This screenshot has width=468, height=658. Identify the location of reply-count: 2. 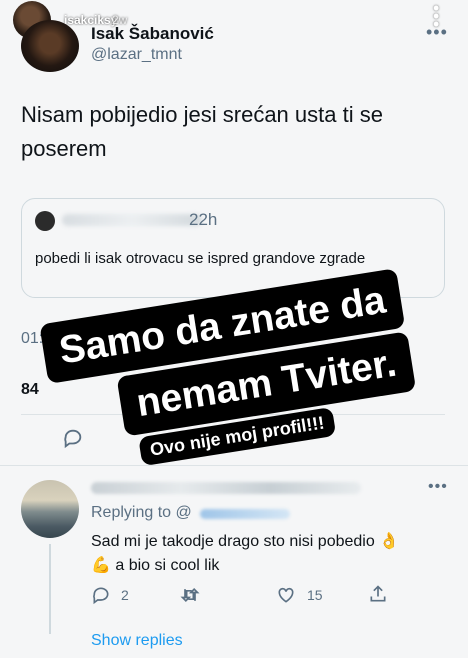
(125, 595).